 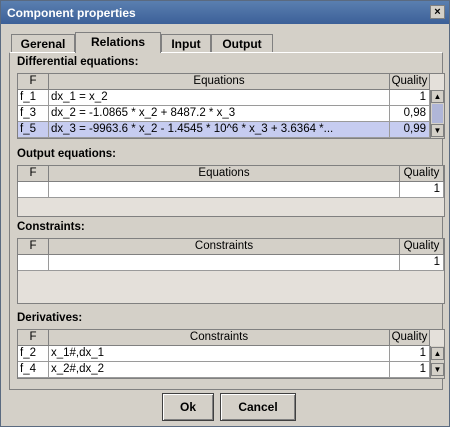 What do you see at coordinates (186, 43) in the screenshot?
I see `tab-input: Input` at bounding box center [186, 43].